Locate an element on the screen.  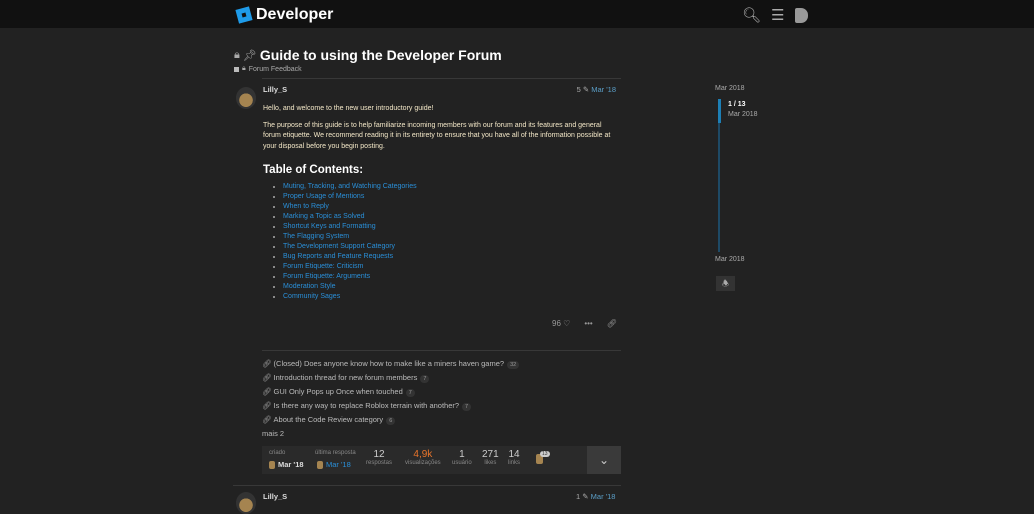
top-header: Developer 🔍︎ ☰ is located at coordinates (517, 14).